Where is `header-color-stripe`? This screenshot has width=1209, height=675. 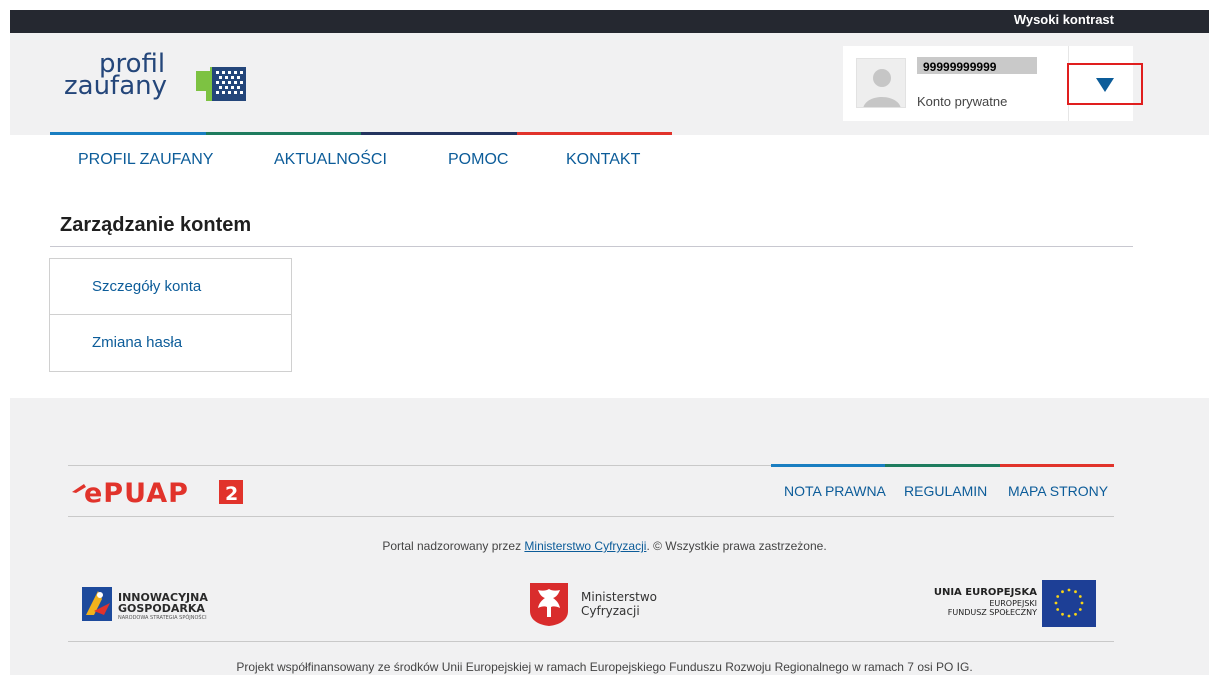 header-color-stripe is located at coordinates (361, 133).